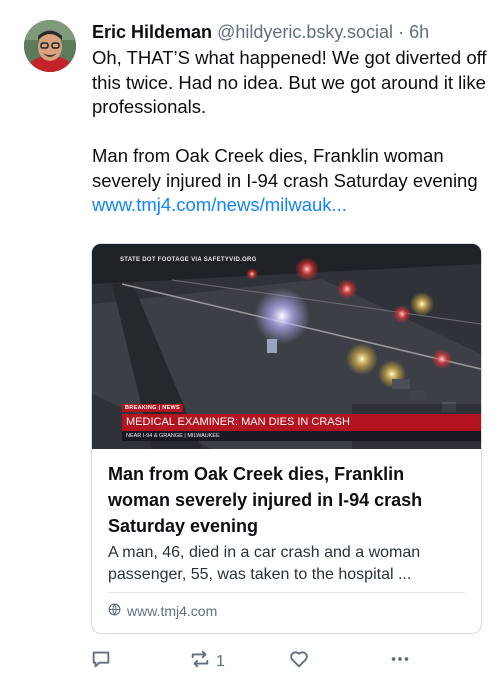 The height and width of the screenshot is (685, 500). I want to click on repost-count: 1, so click(220, 661).